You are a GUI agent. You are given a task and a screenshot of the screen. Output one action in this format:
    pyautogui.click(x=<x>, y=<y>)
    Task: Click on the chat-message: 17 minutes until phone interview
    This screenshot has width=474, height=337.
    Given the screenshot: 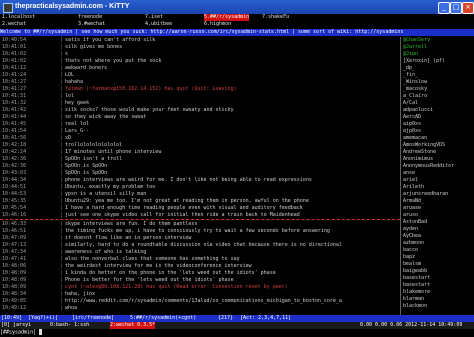 What is the action you would take?
    pyautogui.click(x=113, y=152)
    